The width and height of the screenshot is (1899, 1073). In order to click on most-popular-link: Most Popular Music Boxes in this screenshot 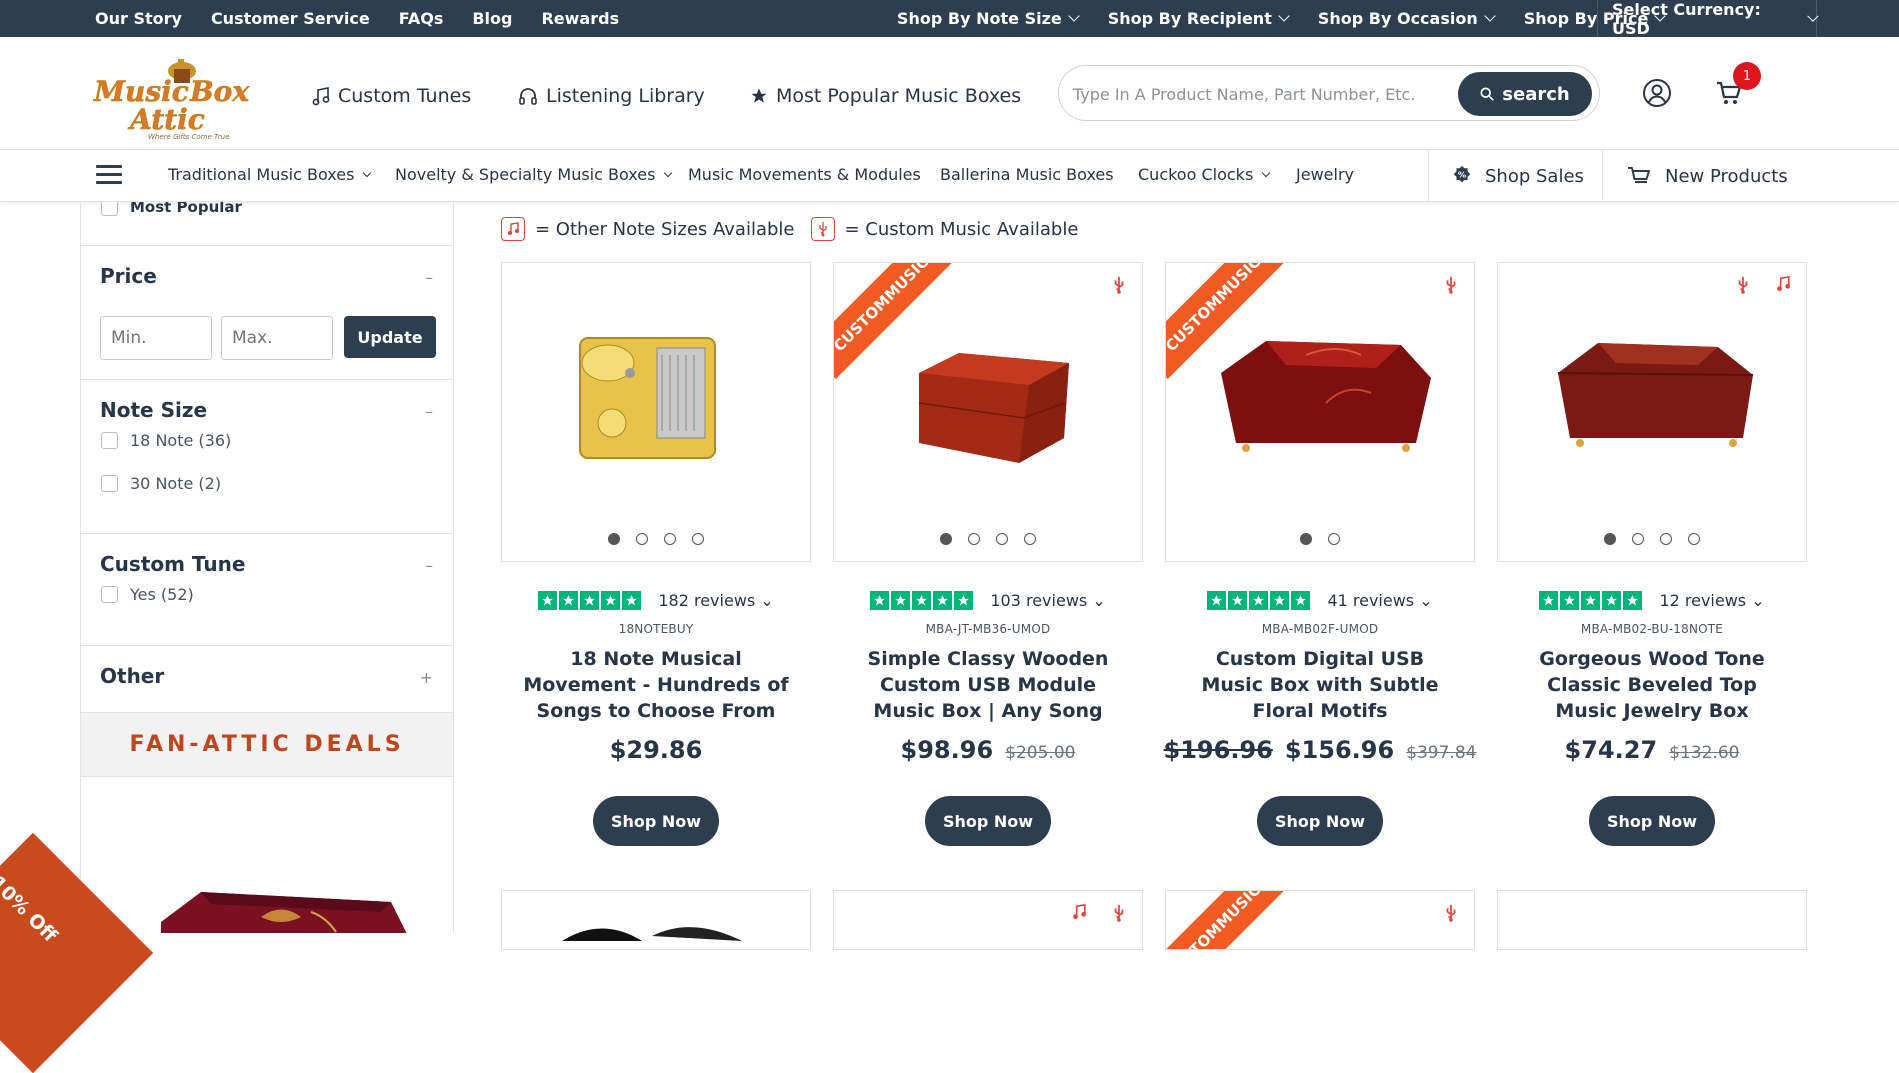, I will do `click(885, 96)`.